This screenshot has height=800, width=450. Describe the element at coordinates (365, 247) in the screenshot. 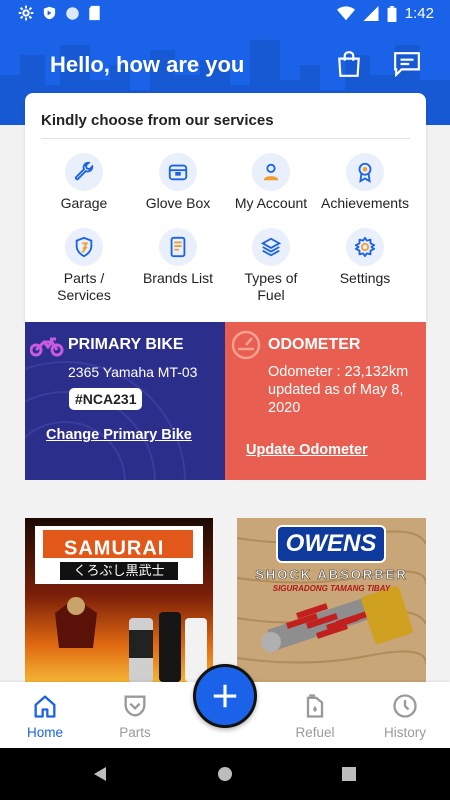

I see `gear-icon` at that location.